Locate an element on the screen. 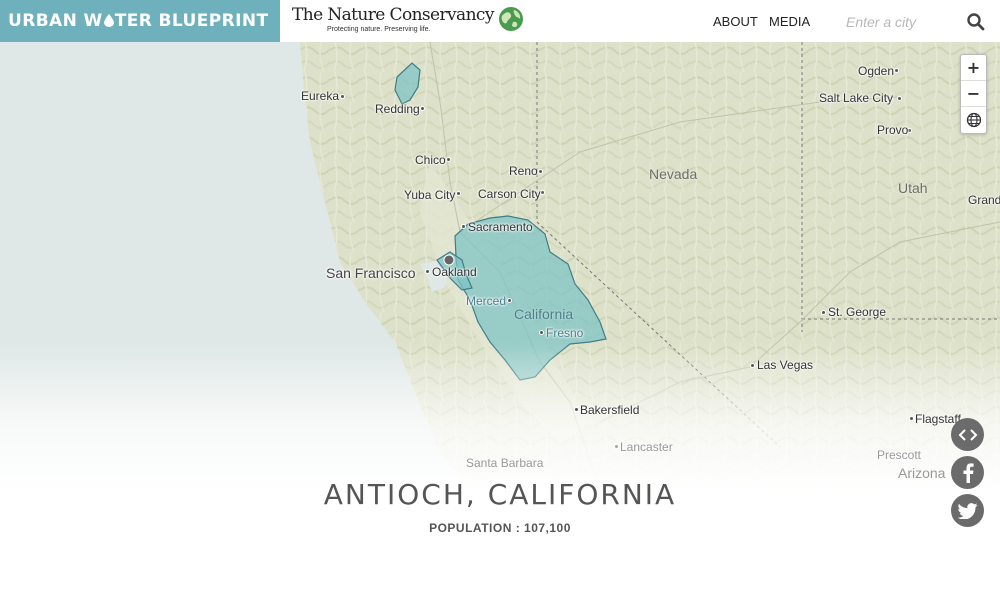 The image size is (1000, 600). selected-city-marker is located at coordinates (449, 260).